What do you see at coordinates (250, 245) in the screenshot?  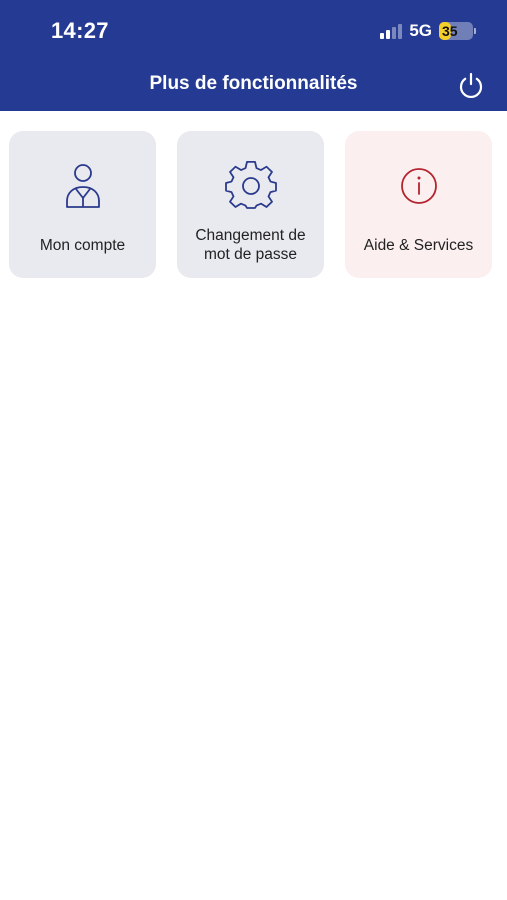 I see `tile-label: Changement de mot de passe` at bounding box center [250, 245].